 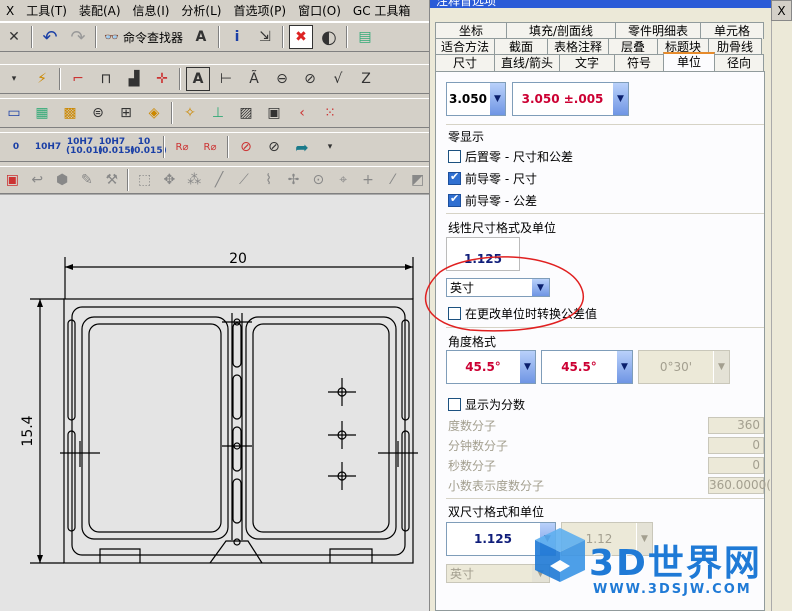 I want to click on surface-finish-icon: √, so click(x=338, y=79).